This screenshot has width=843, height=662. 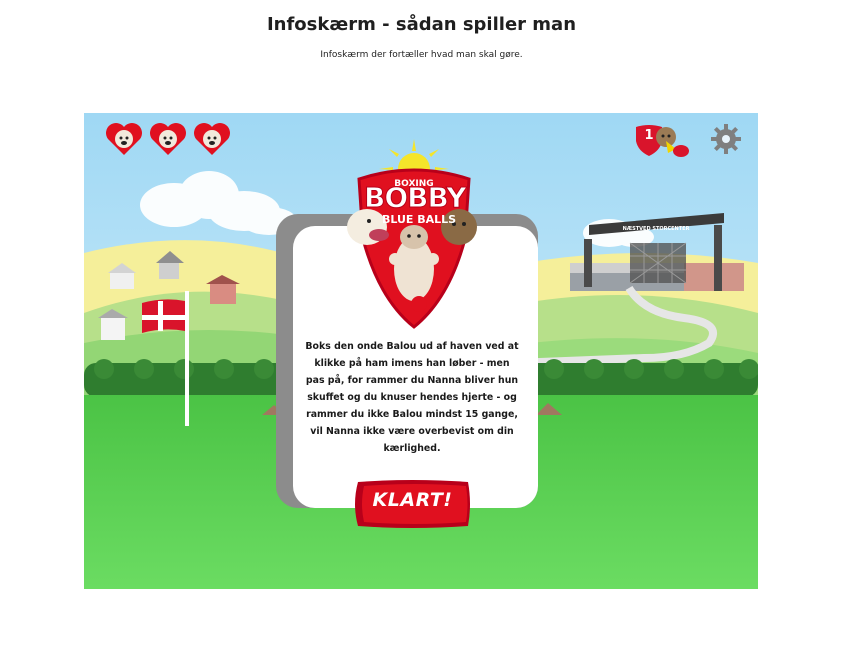 What do you see at coordinates (416, 198) in the screenshot?
I see `logo-bobby-text: BOBBY` at bounding box center [416, 198].